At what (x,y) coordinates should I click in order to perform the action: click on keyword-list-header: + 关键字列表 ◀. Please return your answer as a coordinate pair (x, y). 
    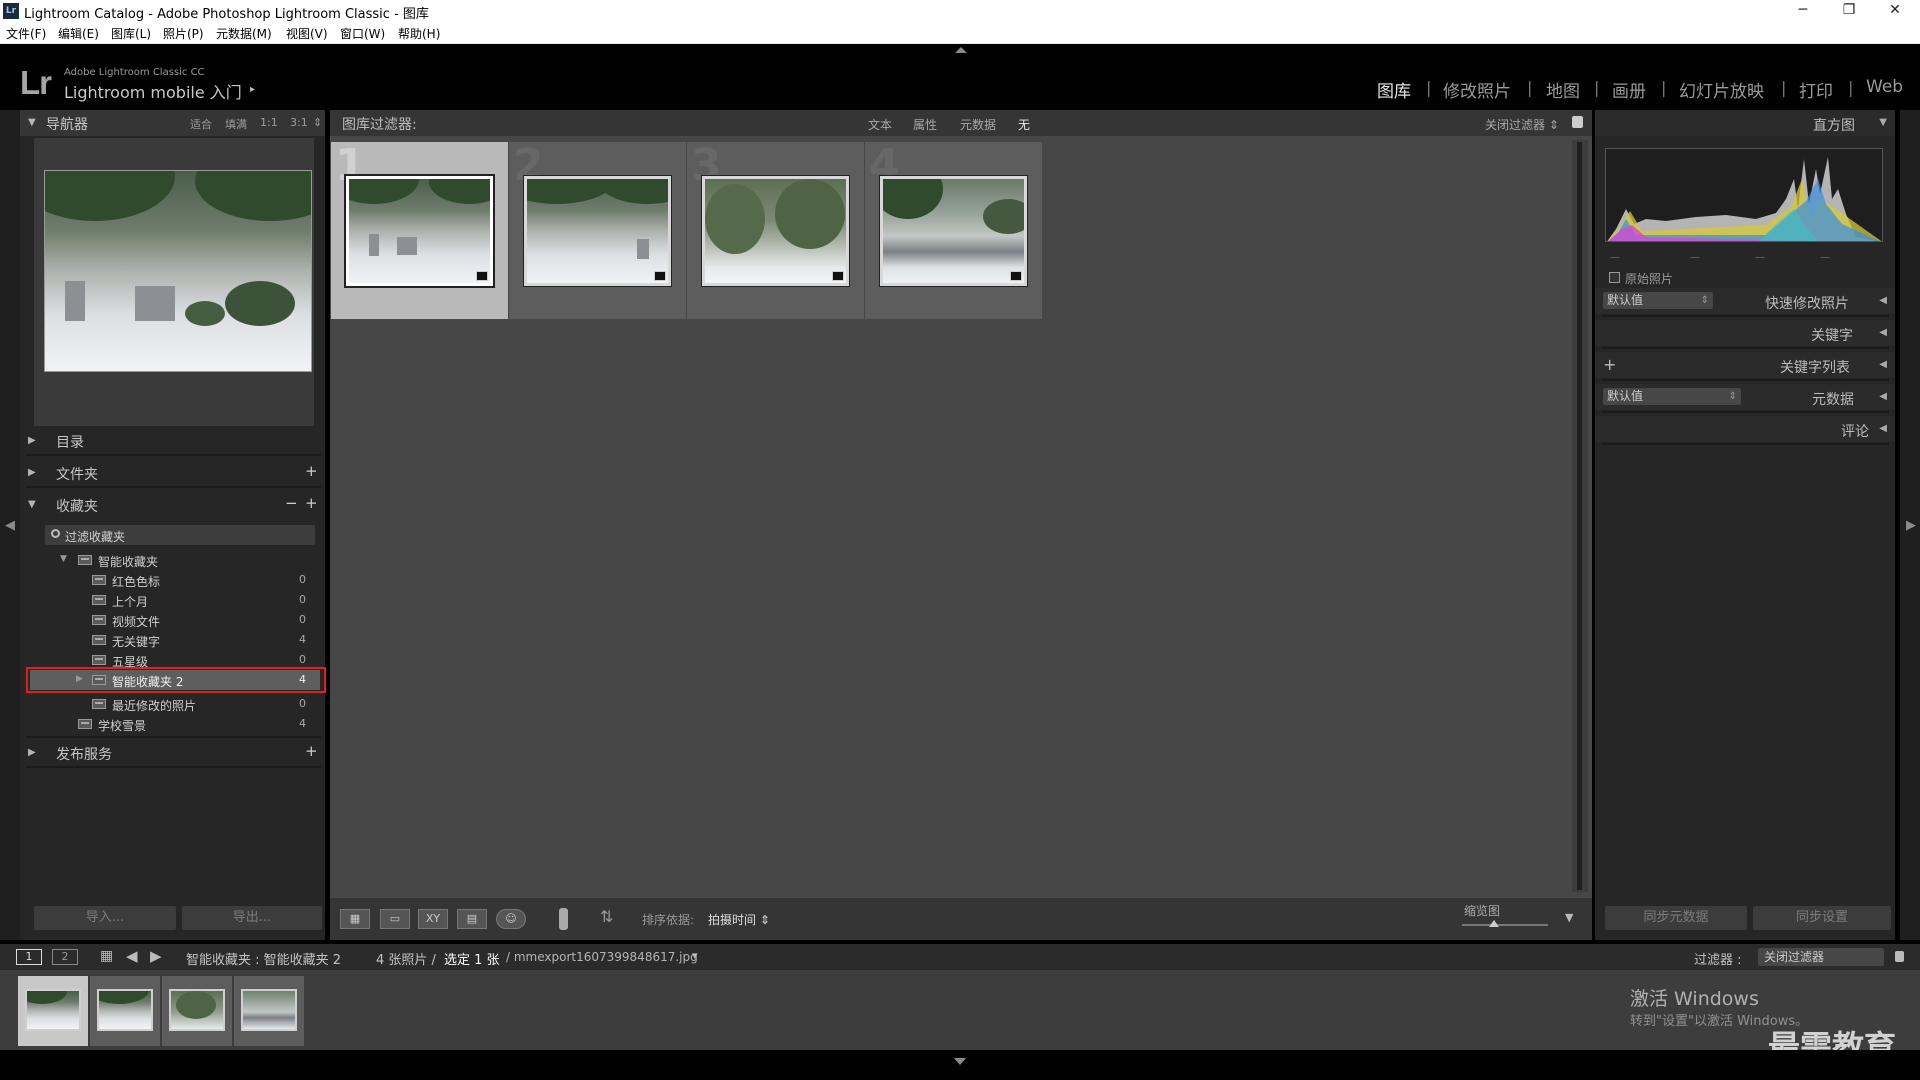
    Looking at the image, I should click on (1745, 365).